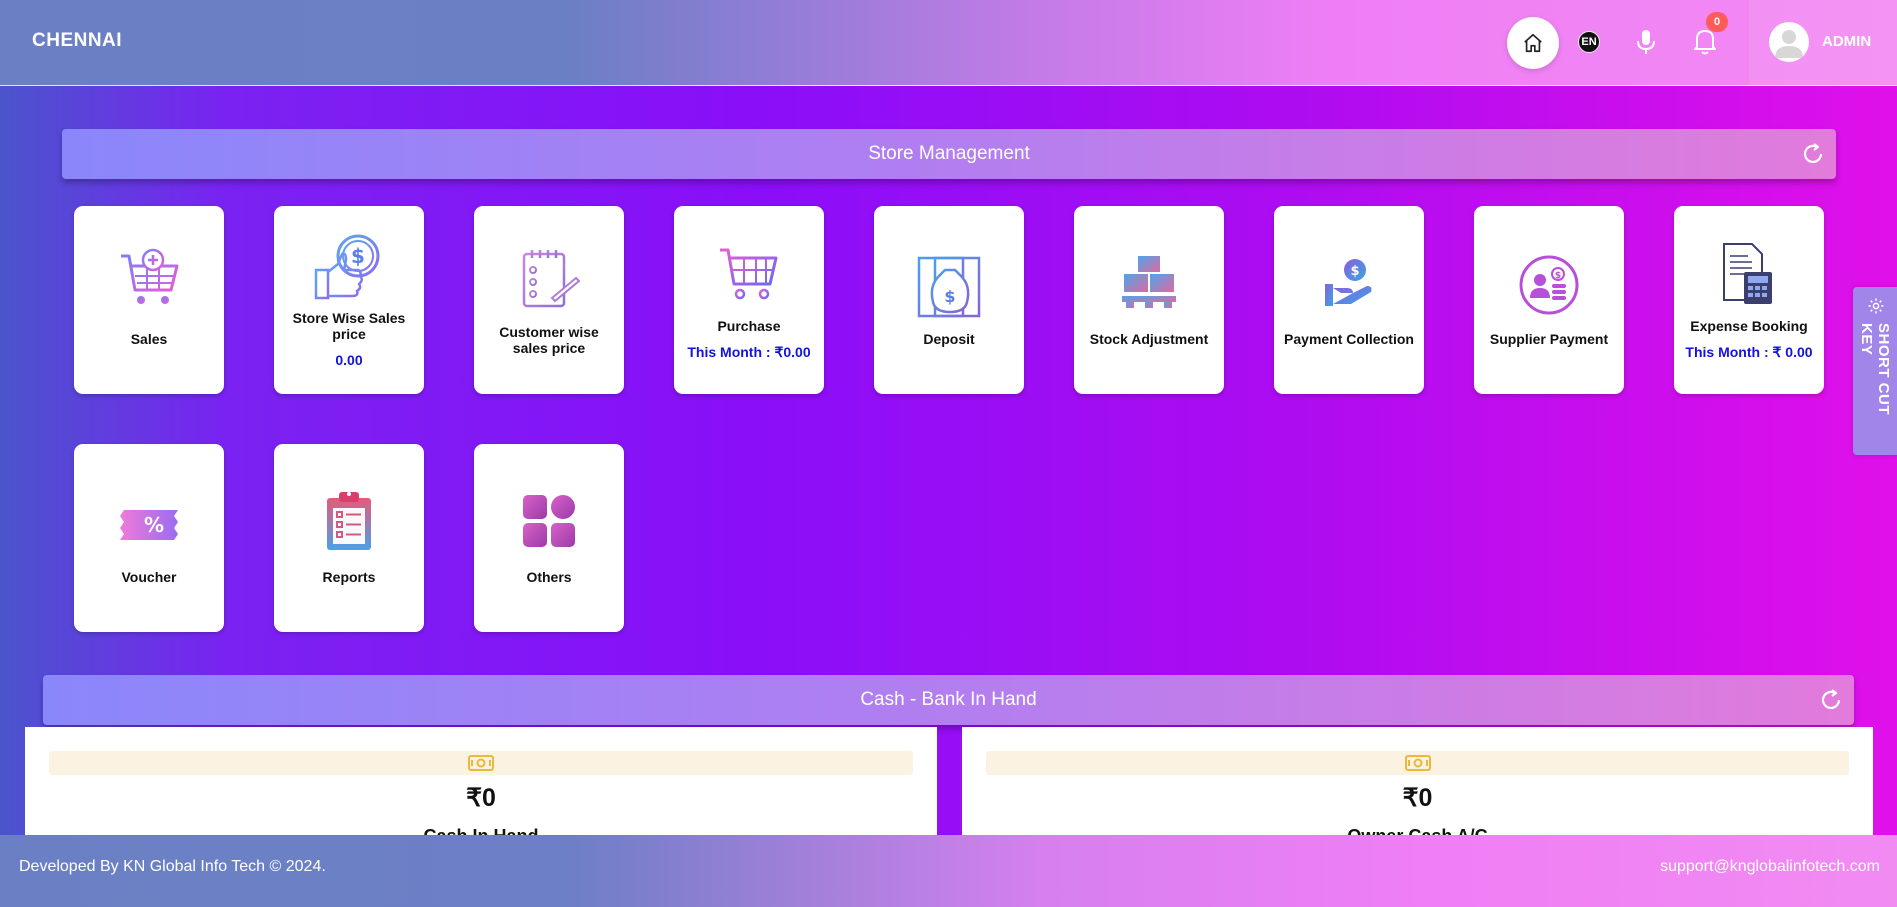 This screenshot has height=907, width=1897. I want to click on tile-label: Payment Collection, so click(1349, 339).